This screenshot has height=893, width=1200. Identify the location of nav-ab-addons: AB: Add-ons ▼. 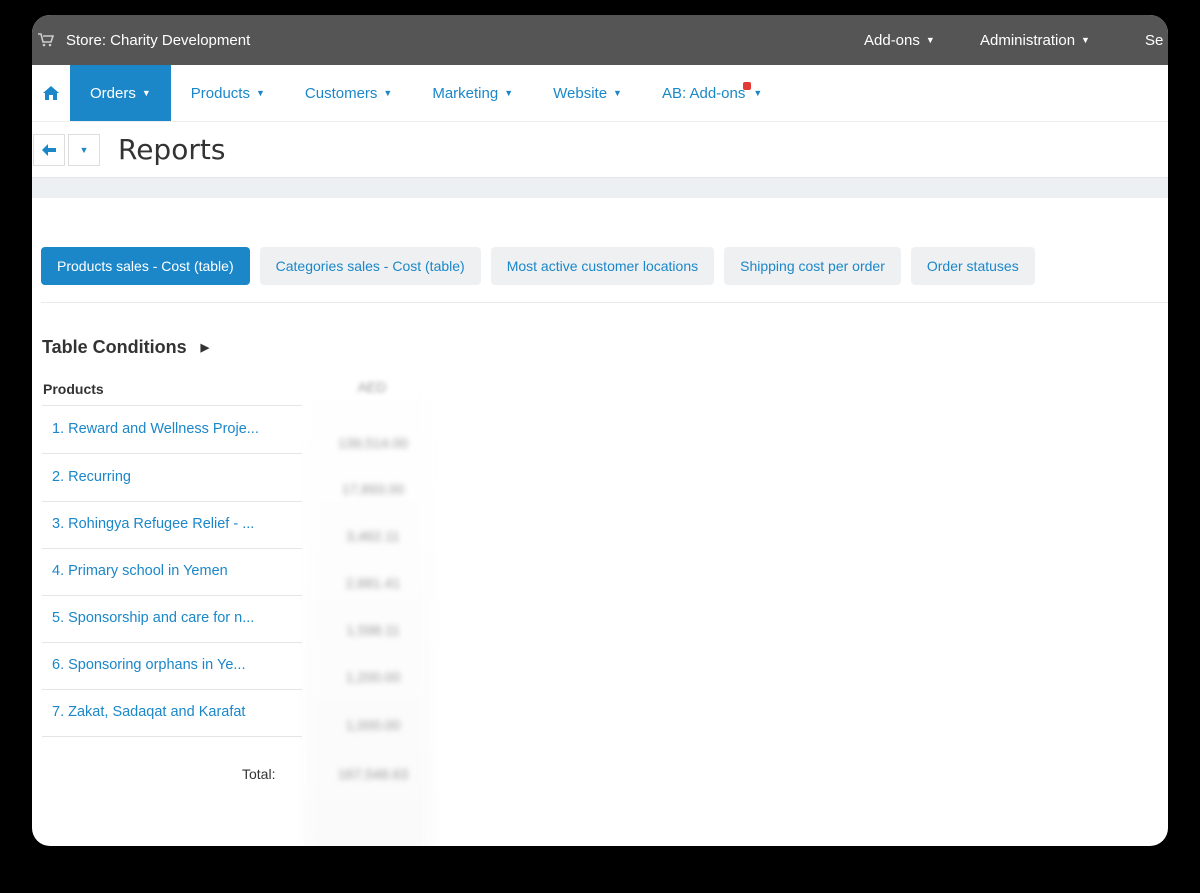
(712, 93).